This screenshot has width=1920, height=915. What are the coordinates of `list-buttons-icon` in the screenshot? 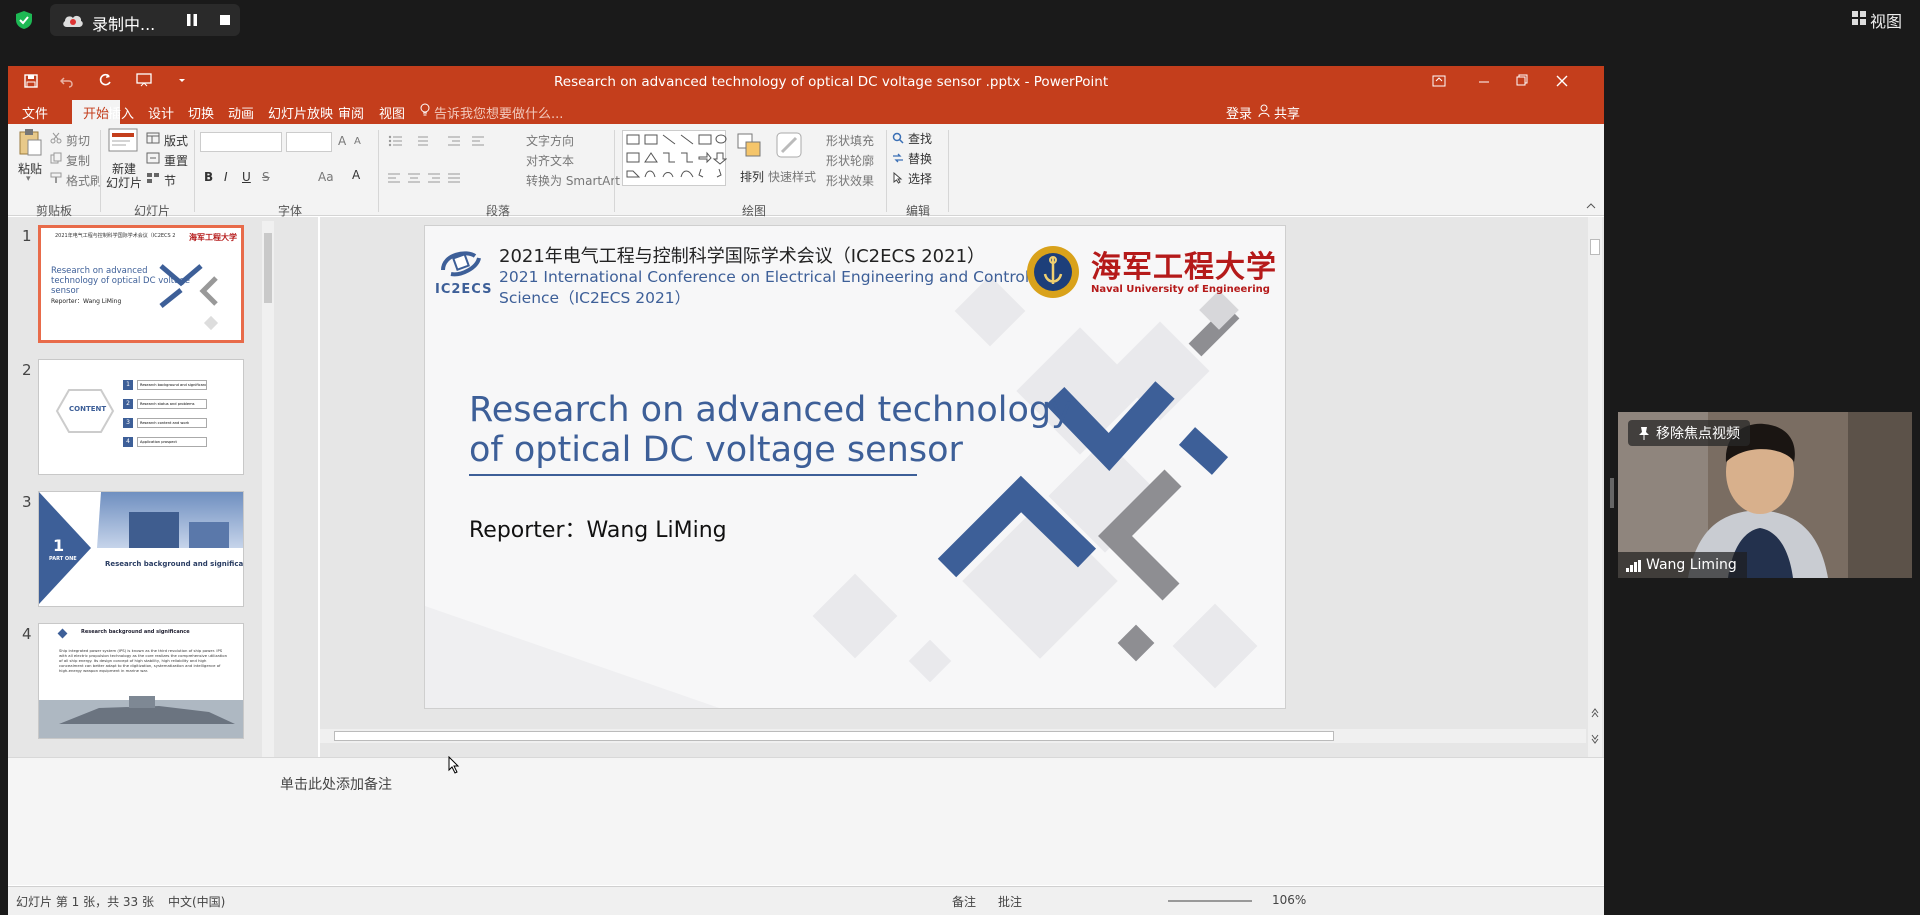 It's located at (448, 141).